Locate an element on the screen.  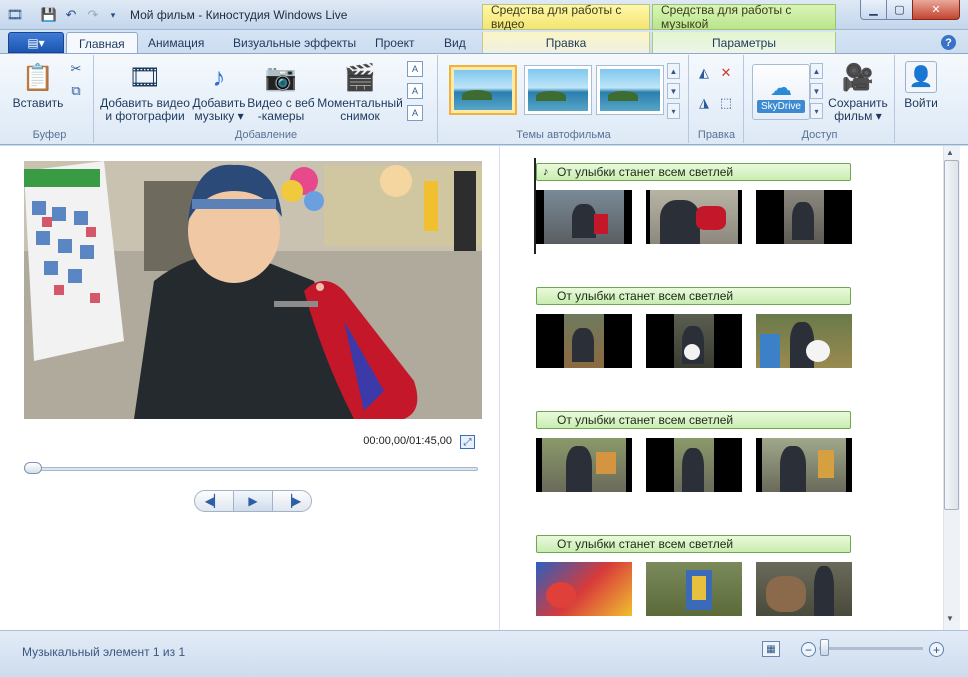
tab-view: Вид is located at coordinates (455, 43).